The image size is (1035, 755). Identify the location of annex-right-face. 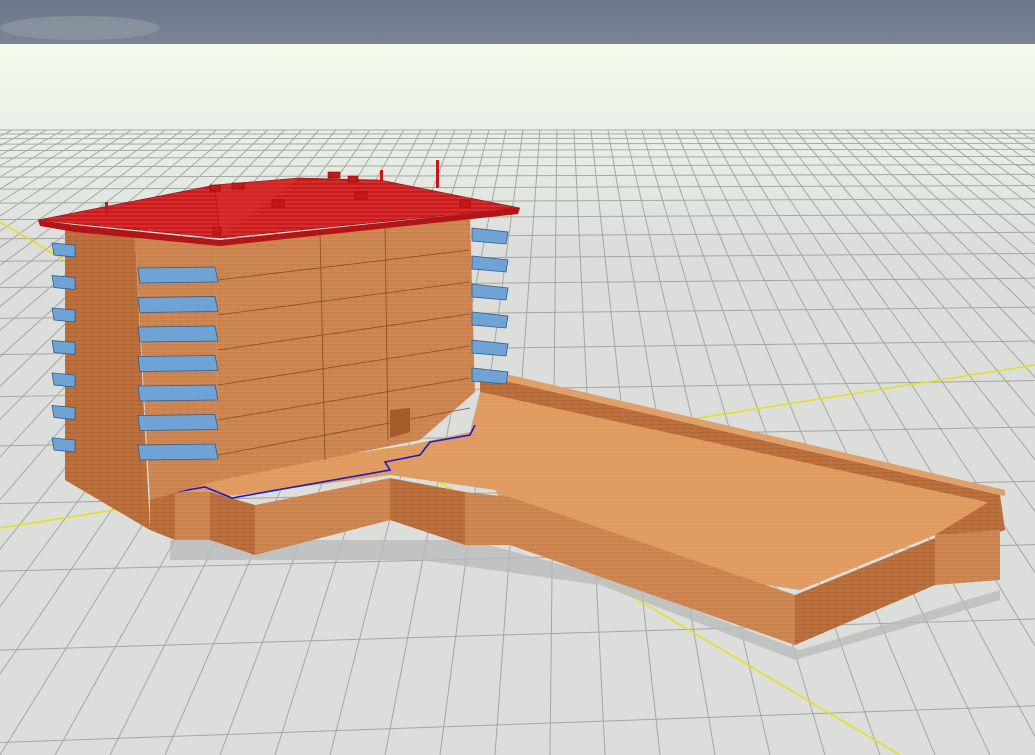
(967, 557).